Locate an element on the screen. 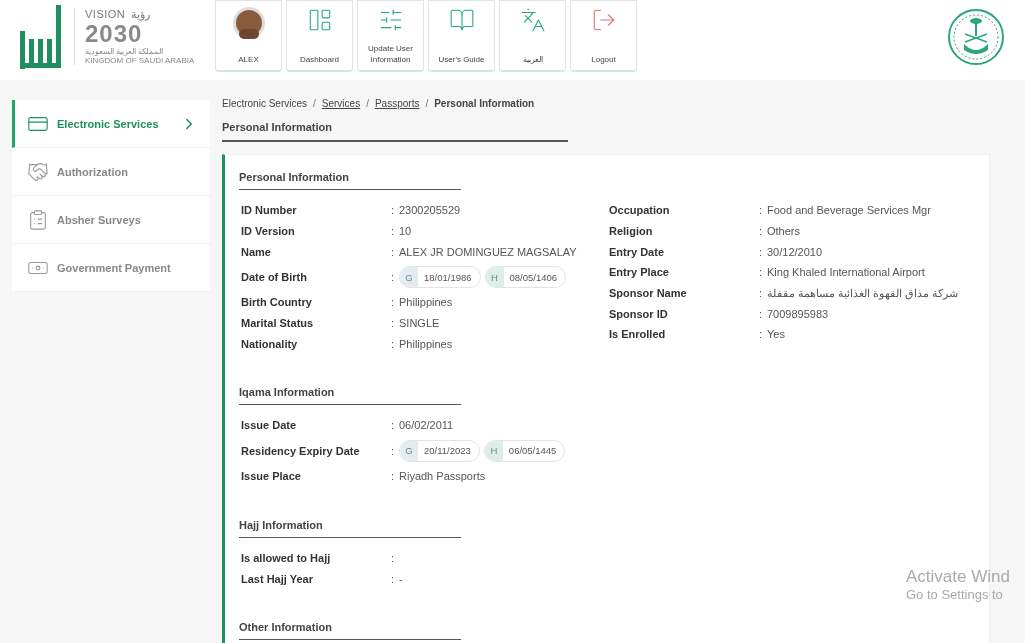 The height and width of the screenshot is (643, 1025). field-label: Name is located at coordinates (256, 251).